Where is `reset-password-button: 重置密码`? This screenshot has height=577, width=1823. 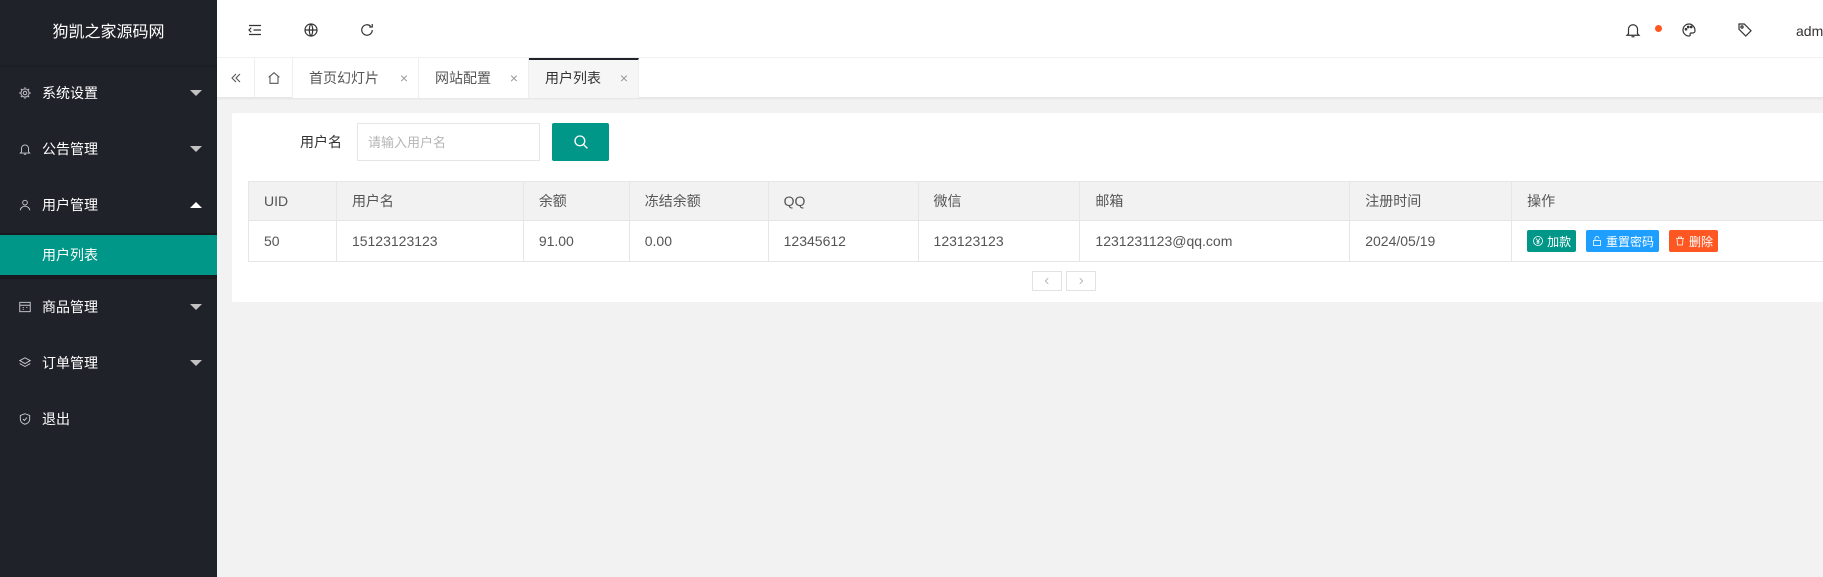 reset-password-button: 重置密码 is located at coordinates (1623, 241).